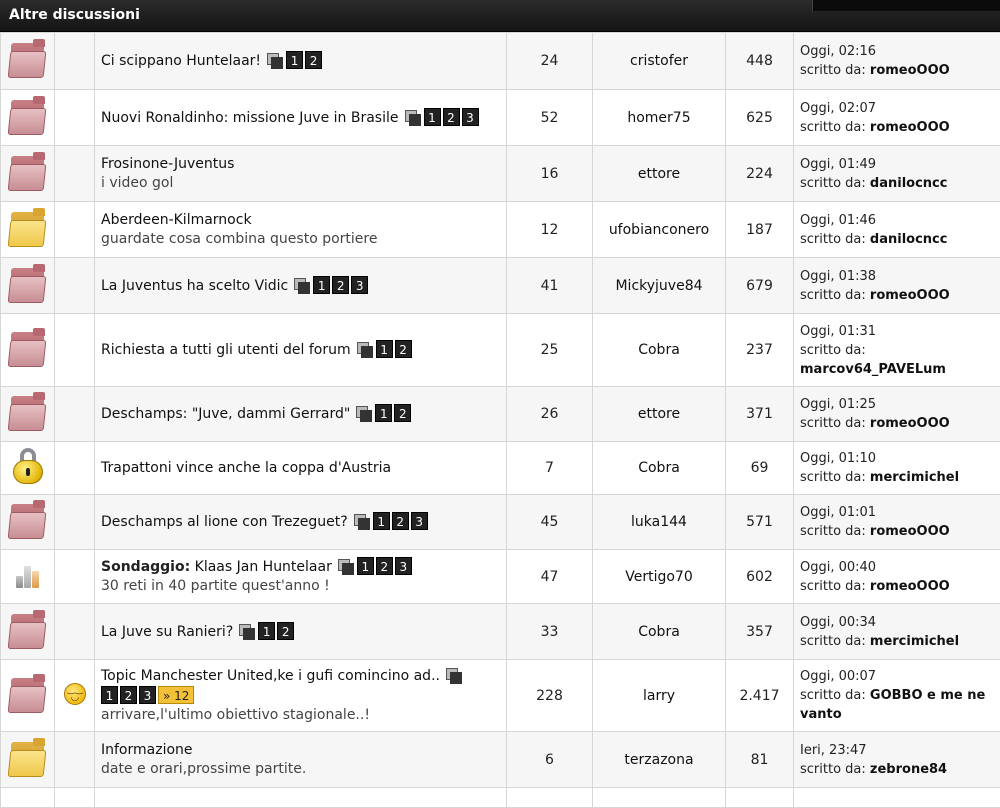 The width and height of the screenshot is (1000, 808). I want to click on last-post-by: scritto da: romeoOOO, so click(900, 70).